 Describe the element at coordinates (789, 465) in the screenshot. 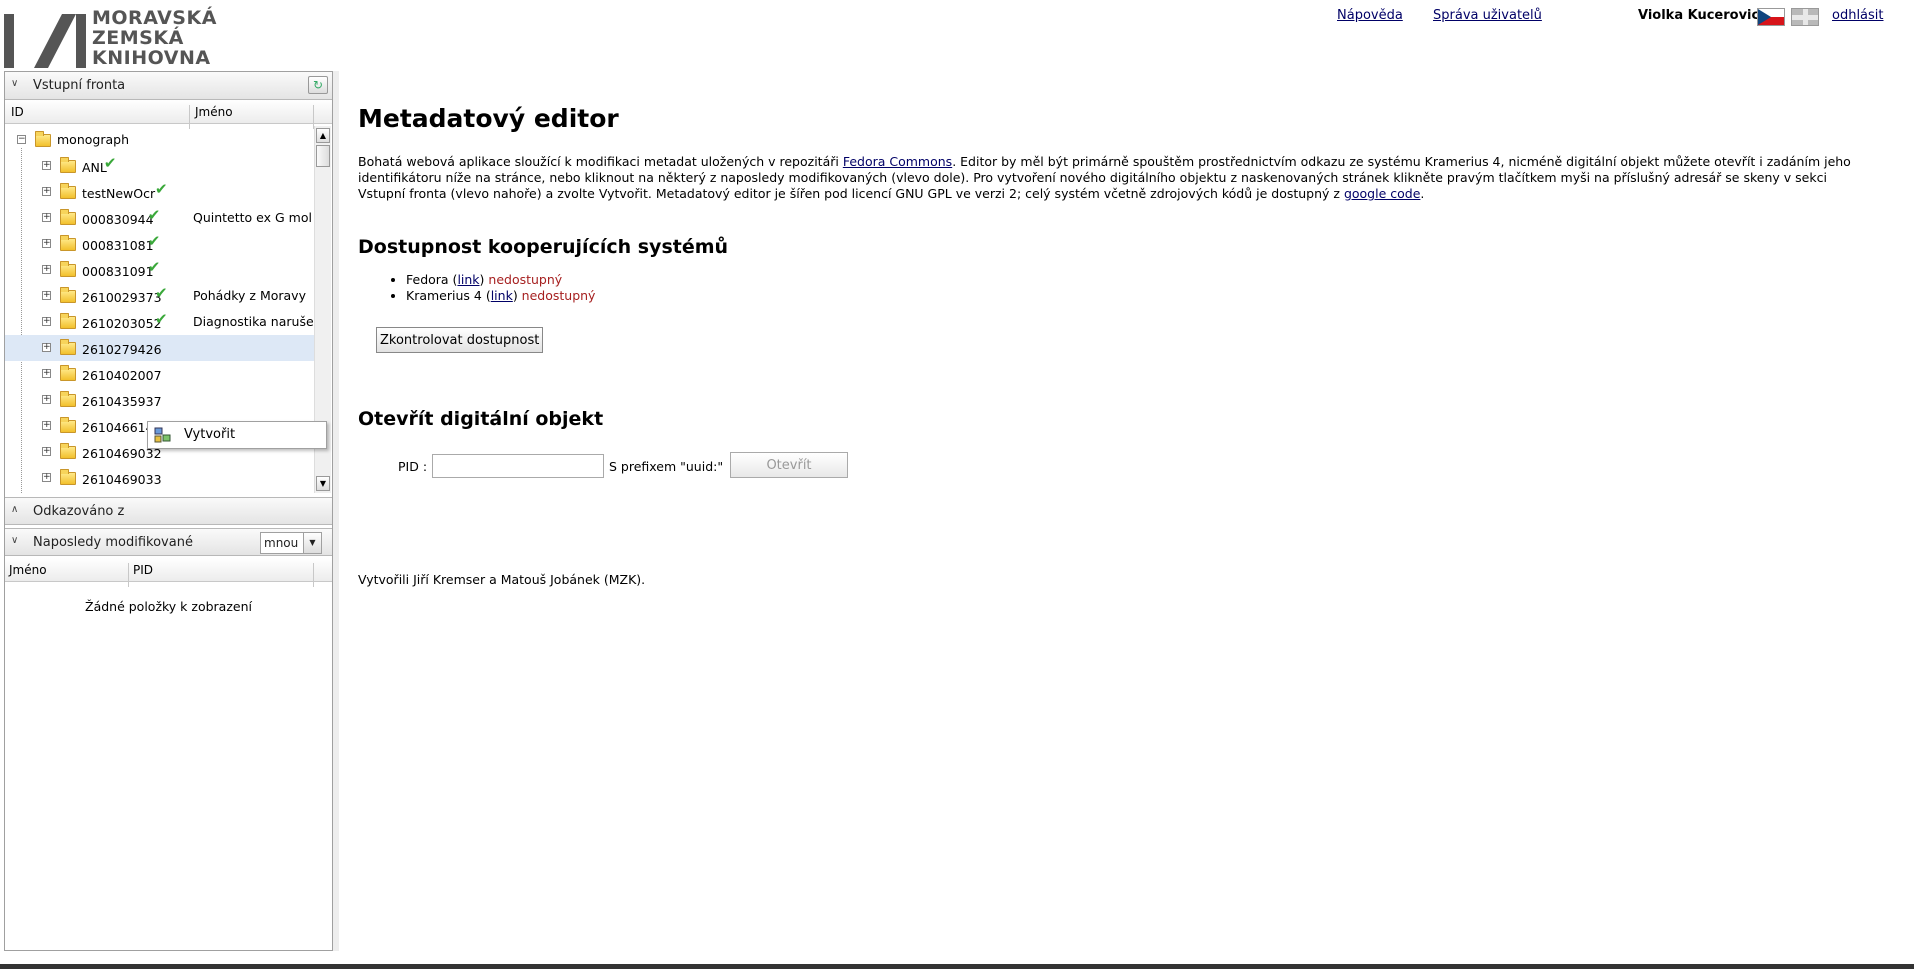

I see `open-button: Otevřít` at that location.